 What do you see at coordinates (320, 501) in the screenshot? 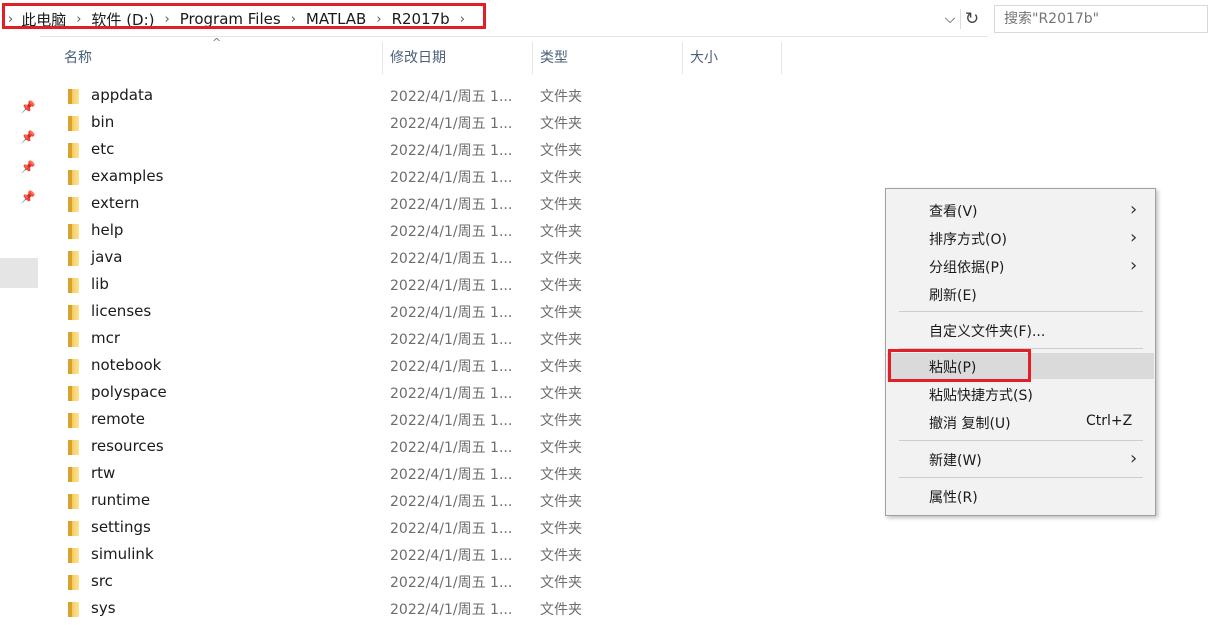
I see `file-row: runtime 2022/4/1/周五 1... 文件夹` at bounding box center [320, 501].